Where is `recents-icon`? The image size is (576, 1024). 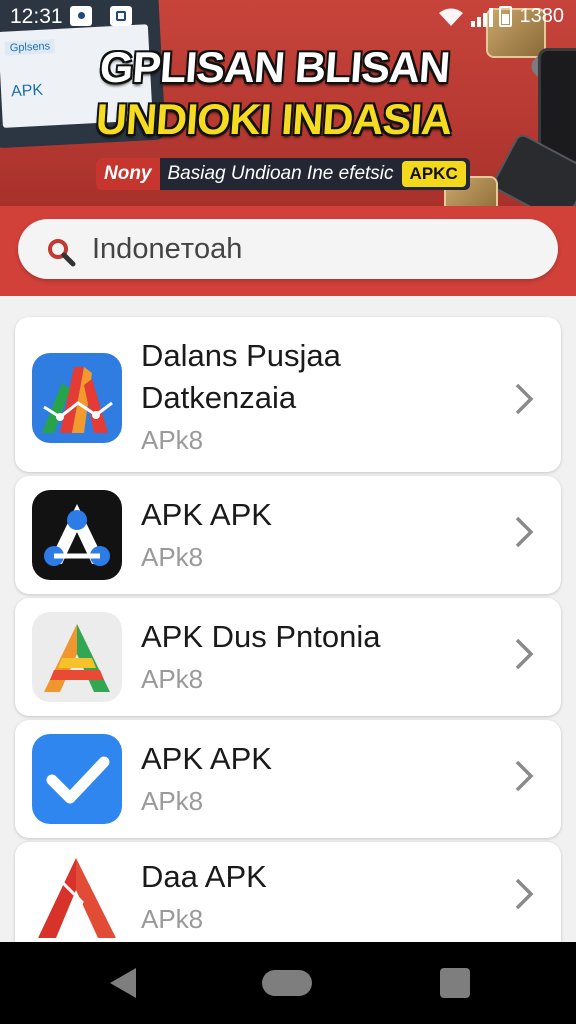 recents-icon is located at coordinates (455, 983).